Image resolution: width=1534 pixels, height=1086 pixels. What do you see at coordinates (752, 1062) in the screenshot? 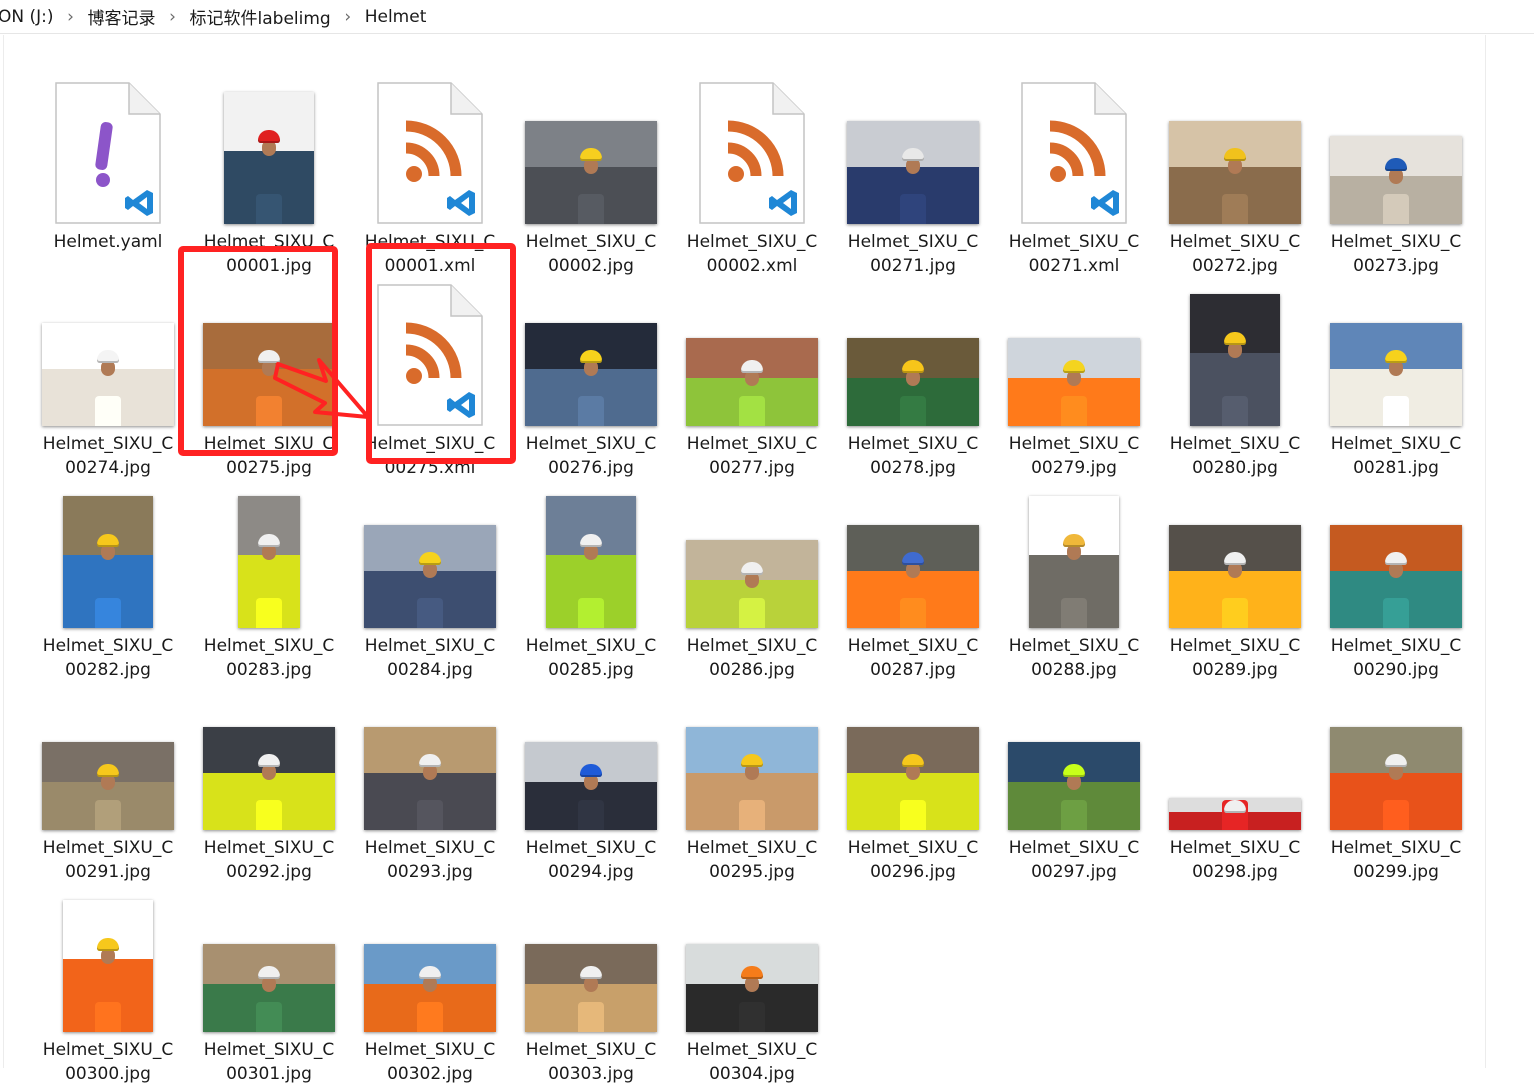
I see `file-name-label: Helmet_SIXU_C 00304.jpg` at bounding box center [752, 1062].